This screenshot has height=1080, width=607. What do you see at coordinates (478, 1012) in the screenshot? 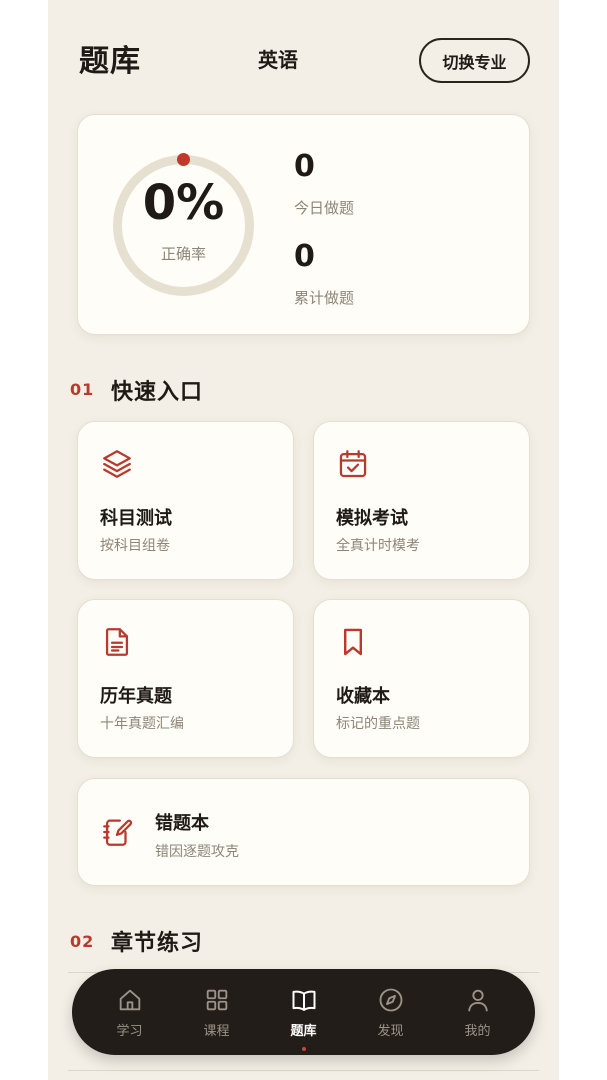
I see `nav-item-me: 我的` at bounding box center [478, 1012].